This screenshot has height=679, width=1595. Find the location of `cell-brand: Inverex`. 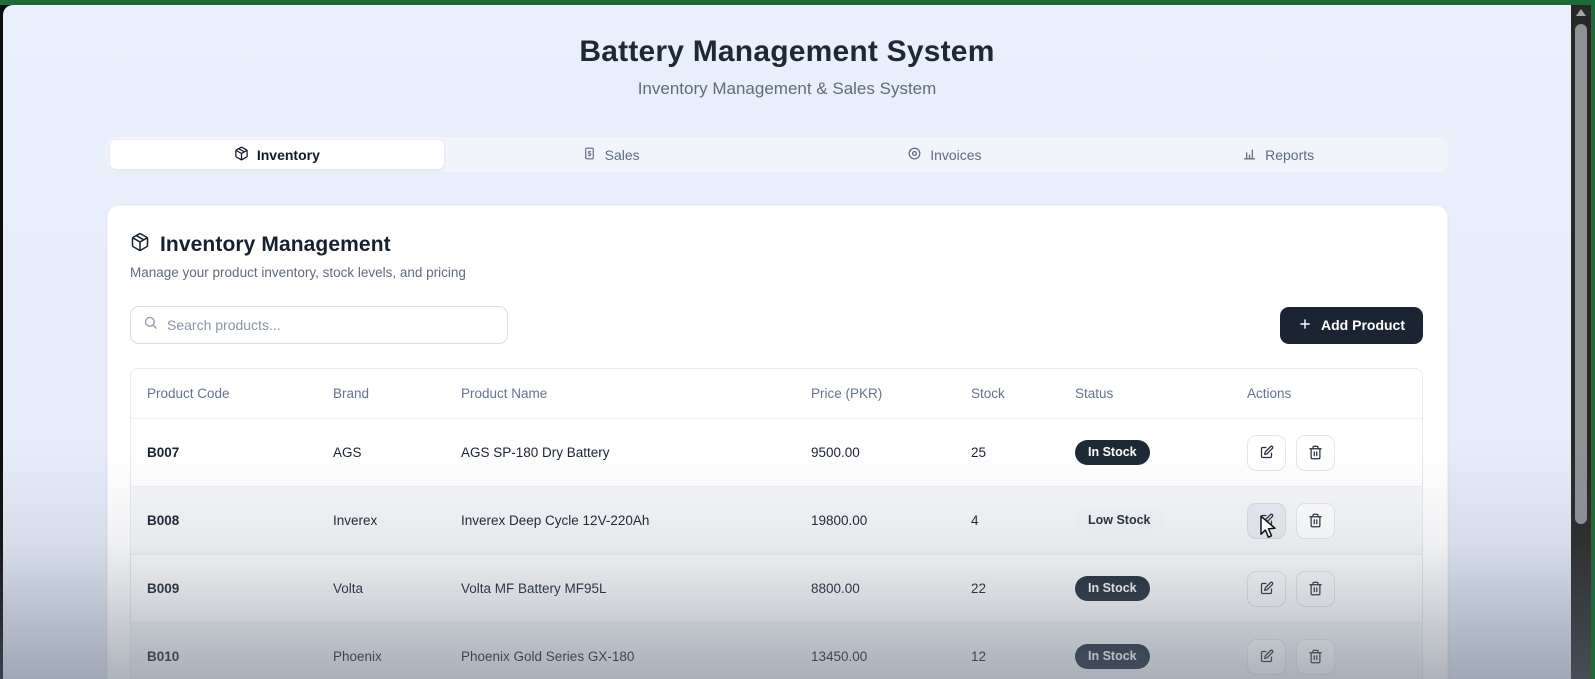

cell-brand: Inverex is located at coordinates (355, 520).